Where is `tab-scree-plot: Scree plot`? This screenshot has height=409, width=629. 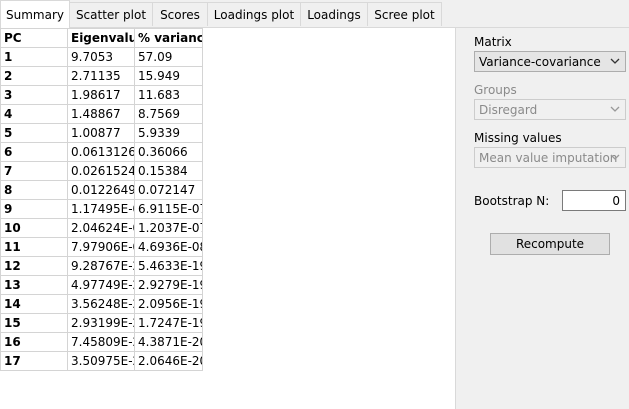 tab-scree-plot: Scree plot is located at coordinates (404, 14).